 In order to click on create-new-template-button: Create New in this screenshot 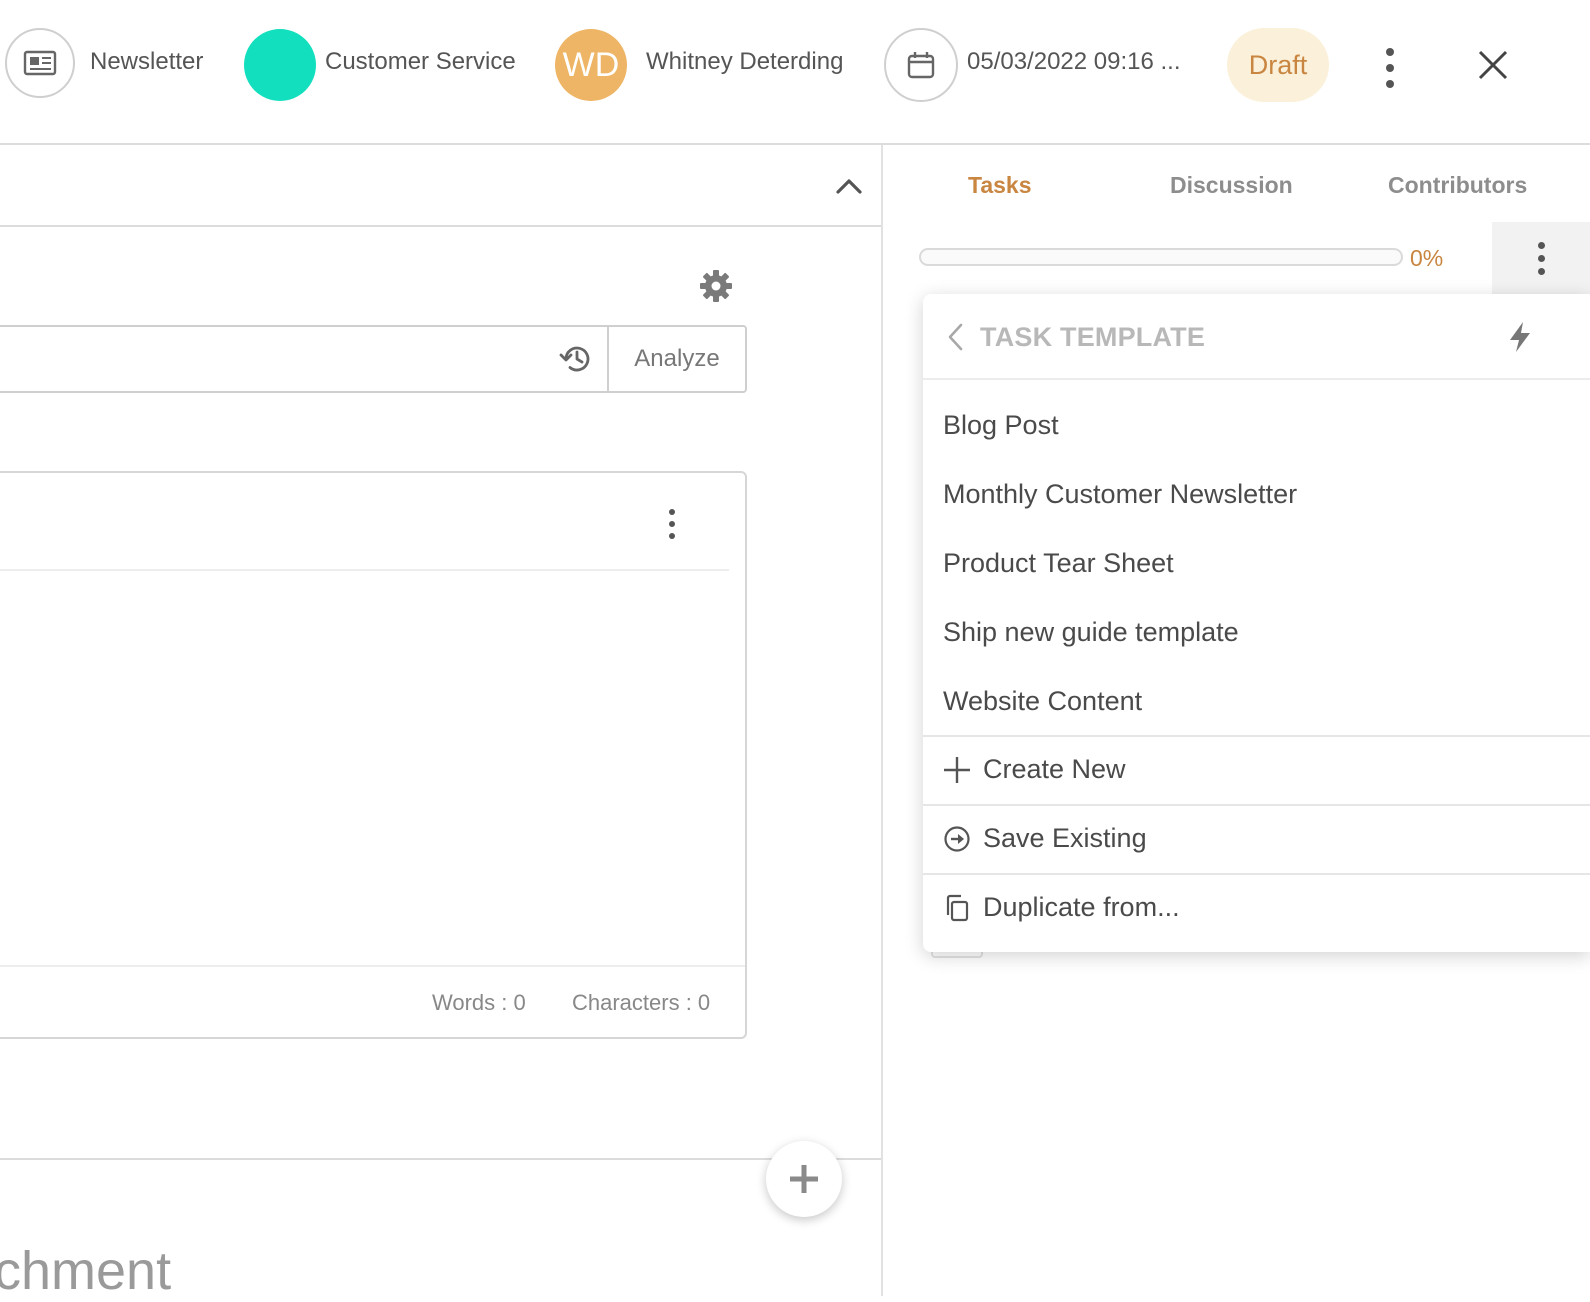, I will do `click(1034, 769)`.